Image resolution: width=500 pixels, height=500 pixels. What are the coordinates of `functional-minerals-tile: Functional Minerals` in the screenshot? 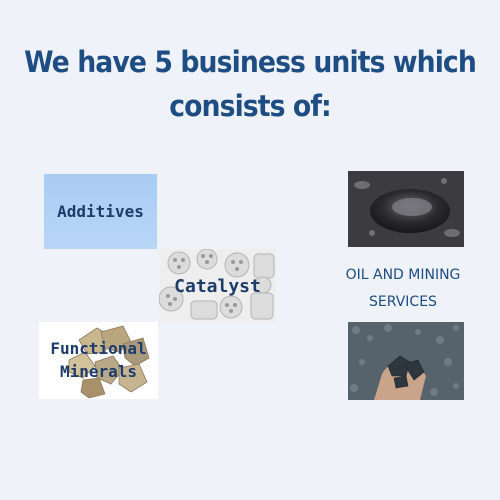 It's located at (98, 360).